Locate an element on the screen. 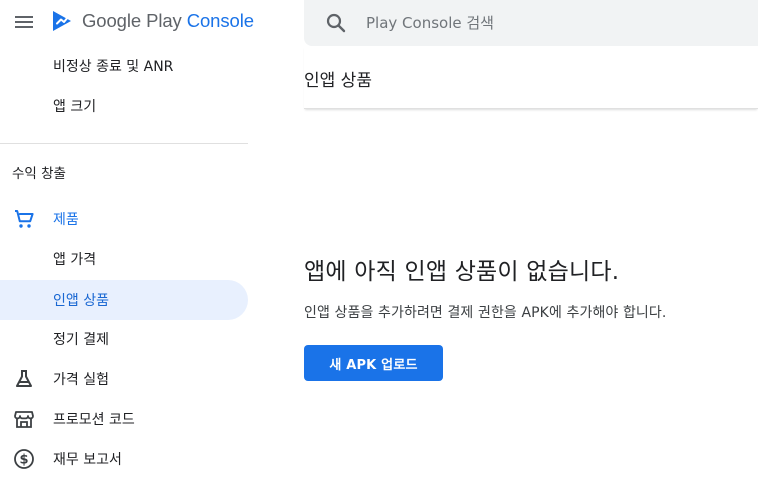  sidebar-item-price-experiments: 가격 실험 is located at coordinates (124, 379).